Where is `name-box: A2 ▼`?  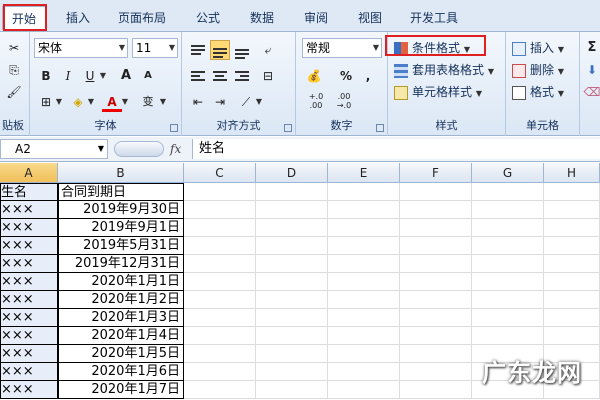
name-box: A2 ▼ is located at coordinates (54, 149).